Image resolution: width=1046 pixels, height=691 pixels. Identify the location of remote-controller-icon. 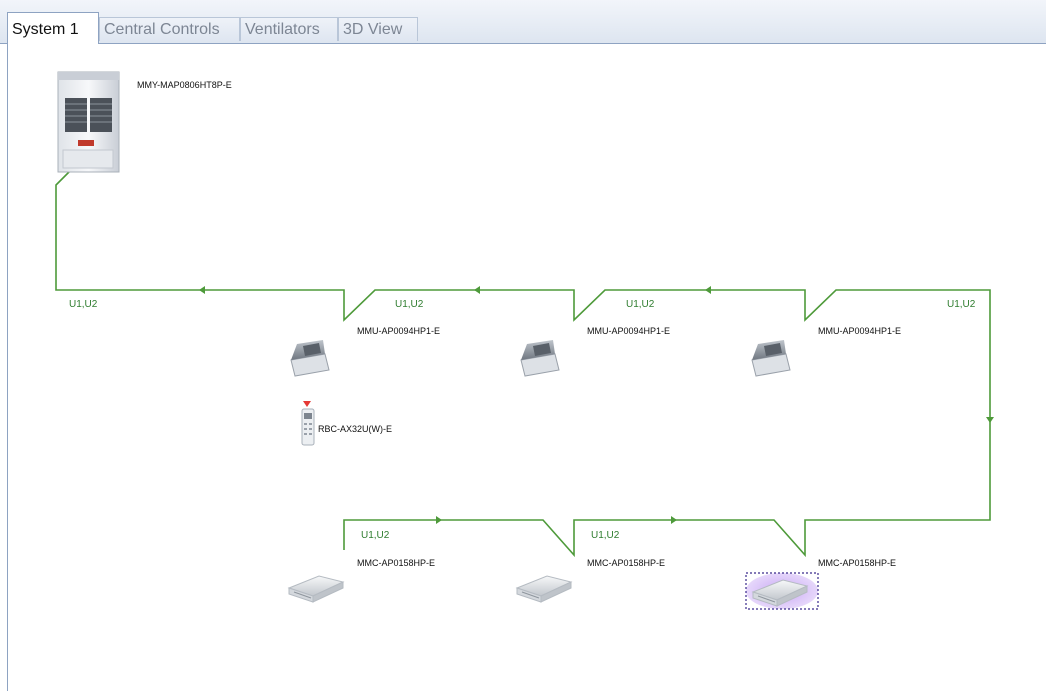
(308, 423).